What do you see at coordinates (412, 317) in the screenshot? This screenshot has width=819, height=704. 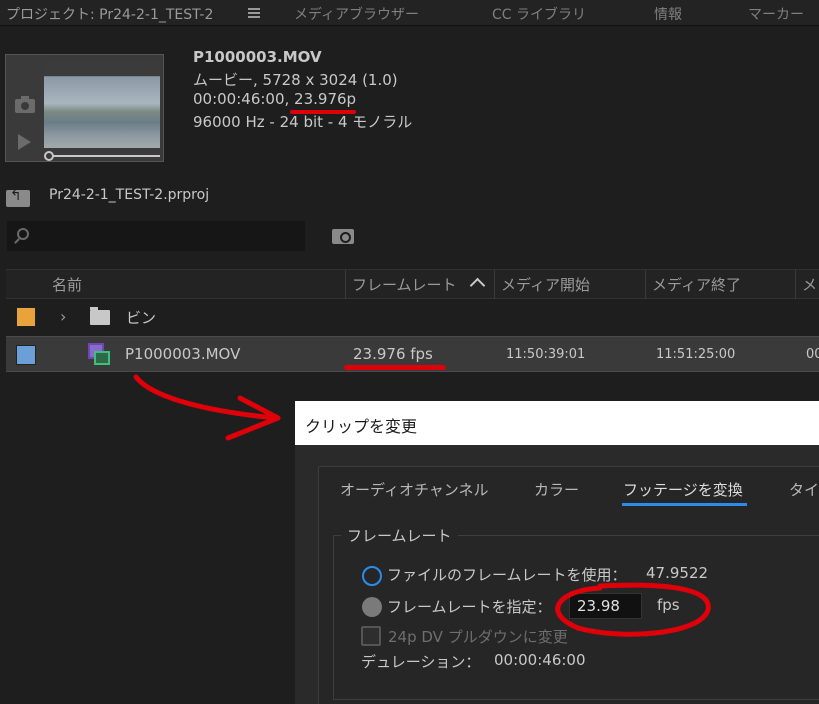 I see `table-row-bin: › ビン` at bounding box center [412, 317].